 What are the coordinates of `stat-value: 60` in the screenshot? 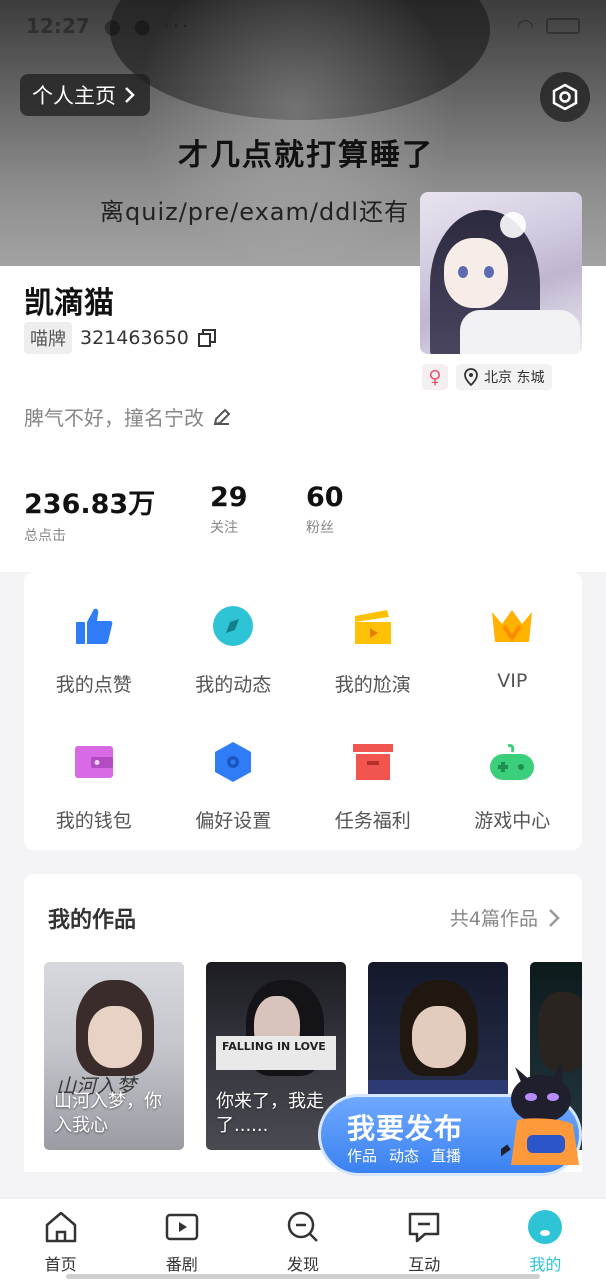 It's located at (325, 497).